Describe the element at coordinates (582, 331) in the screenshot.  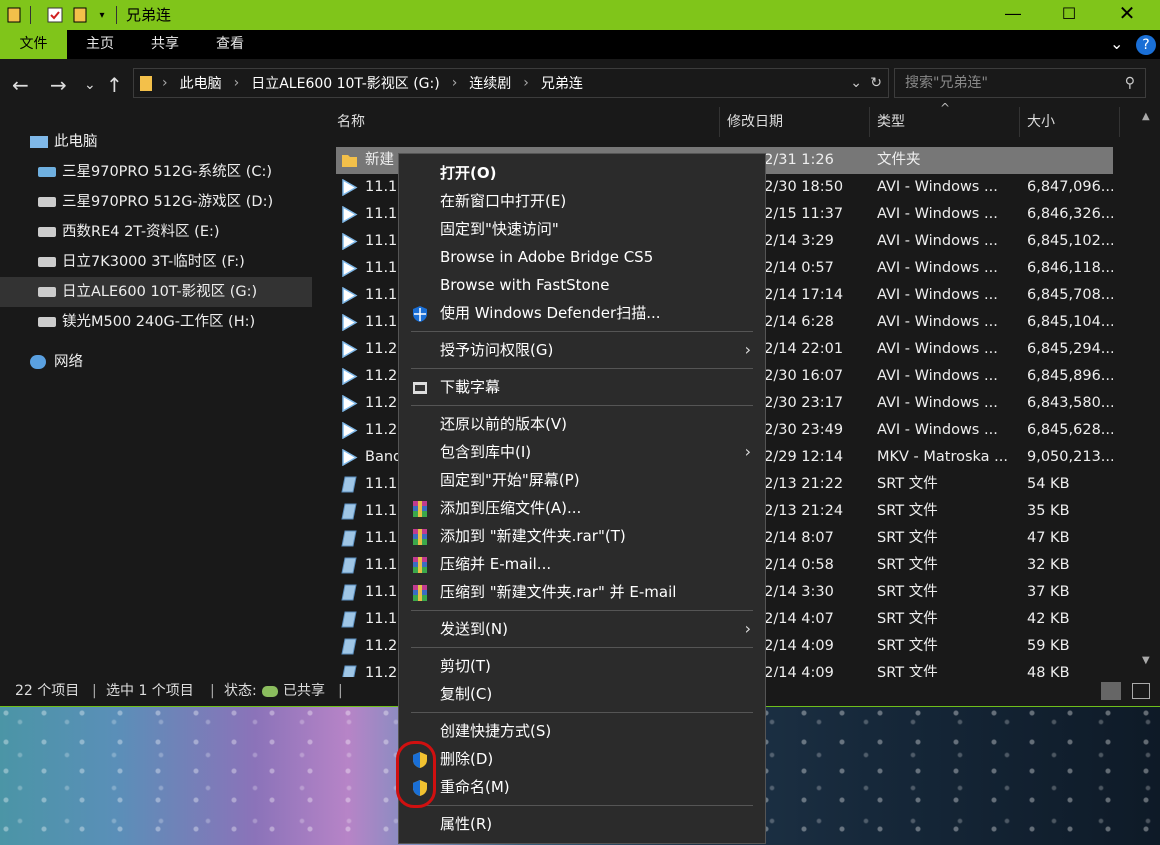
I see `menu-separator` at that location.